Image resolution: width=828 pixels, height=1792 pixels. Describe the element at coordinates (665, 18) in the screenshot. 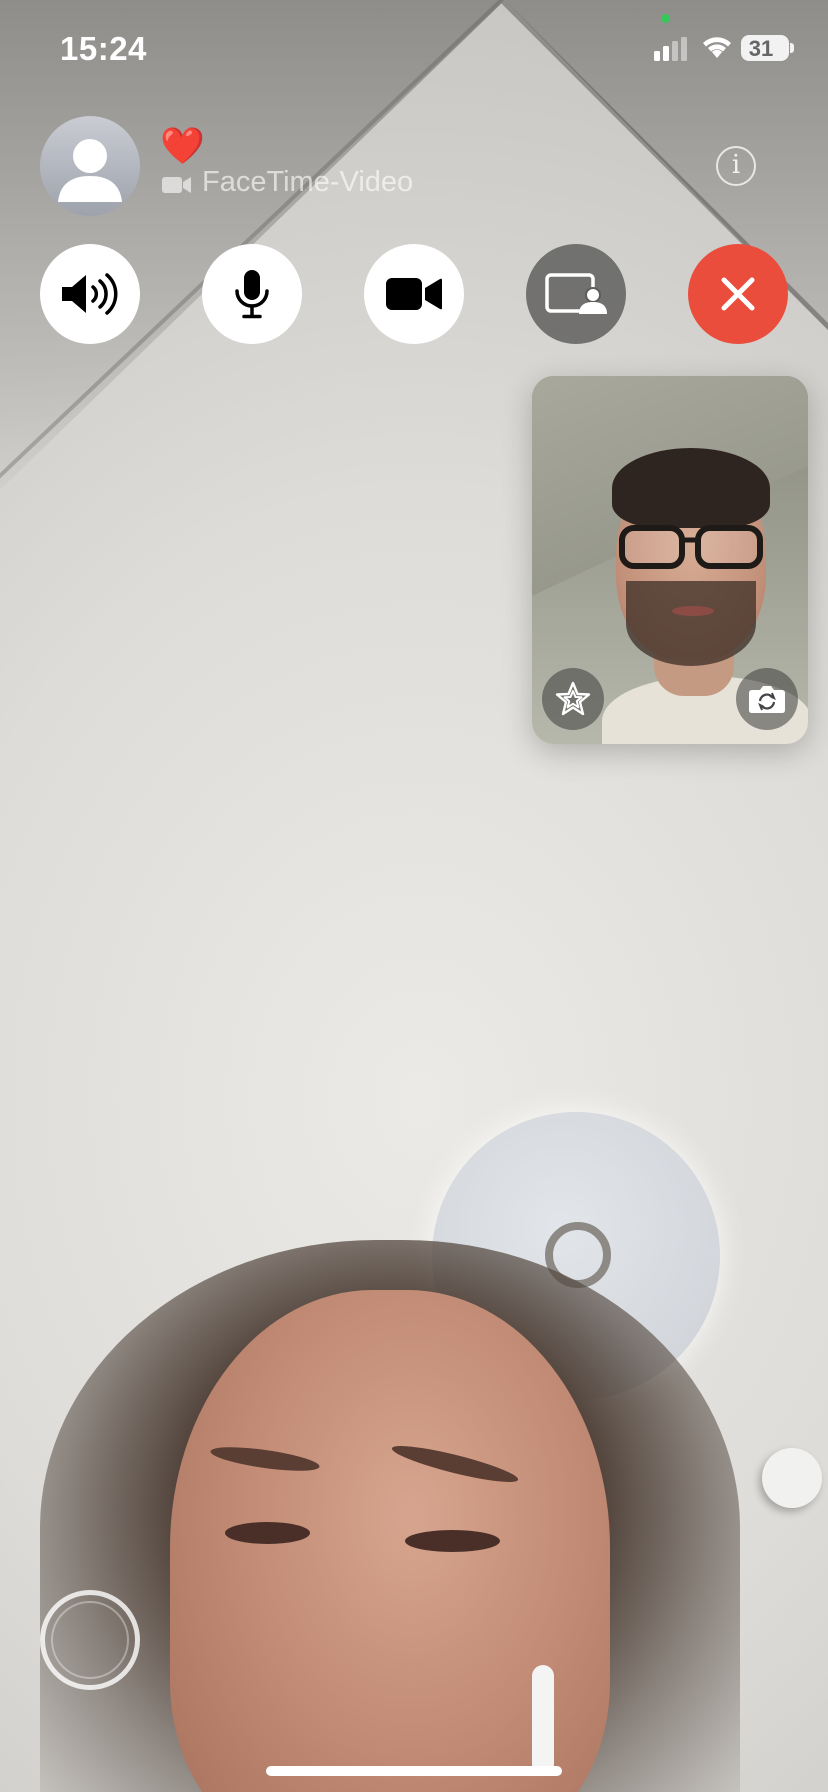

I see `camera-in-use-indicator` at that location.